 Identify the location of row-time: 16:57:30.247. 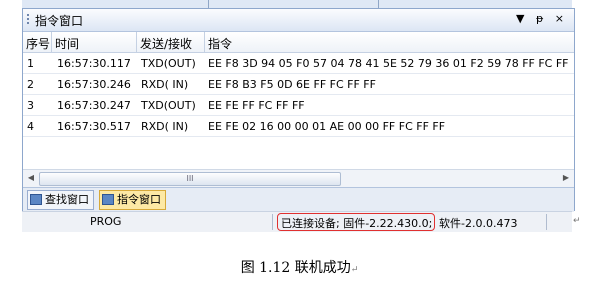
(94, 105).